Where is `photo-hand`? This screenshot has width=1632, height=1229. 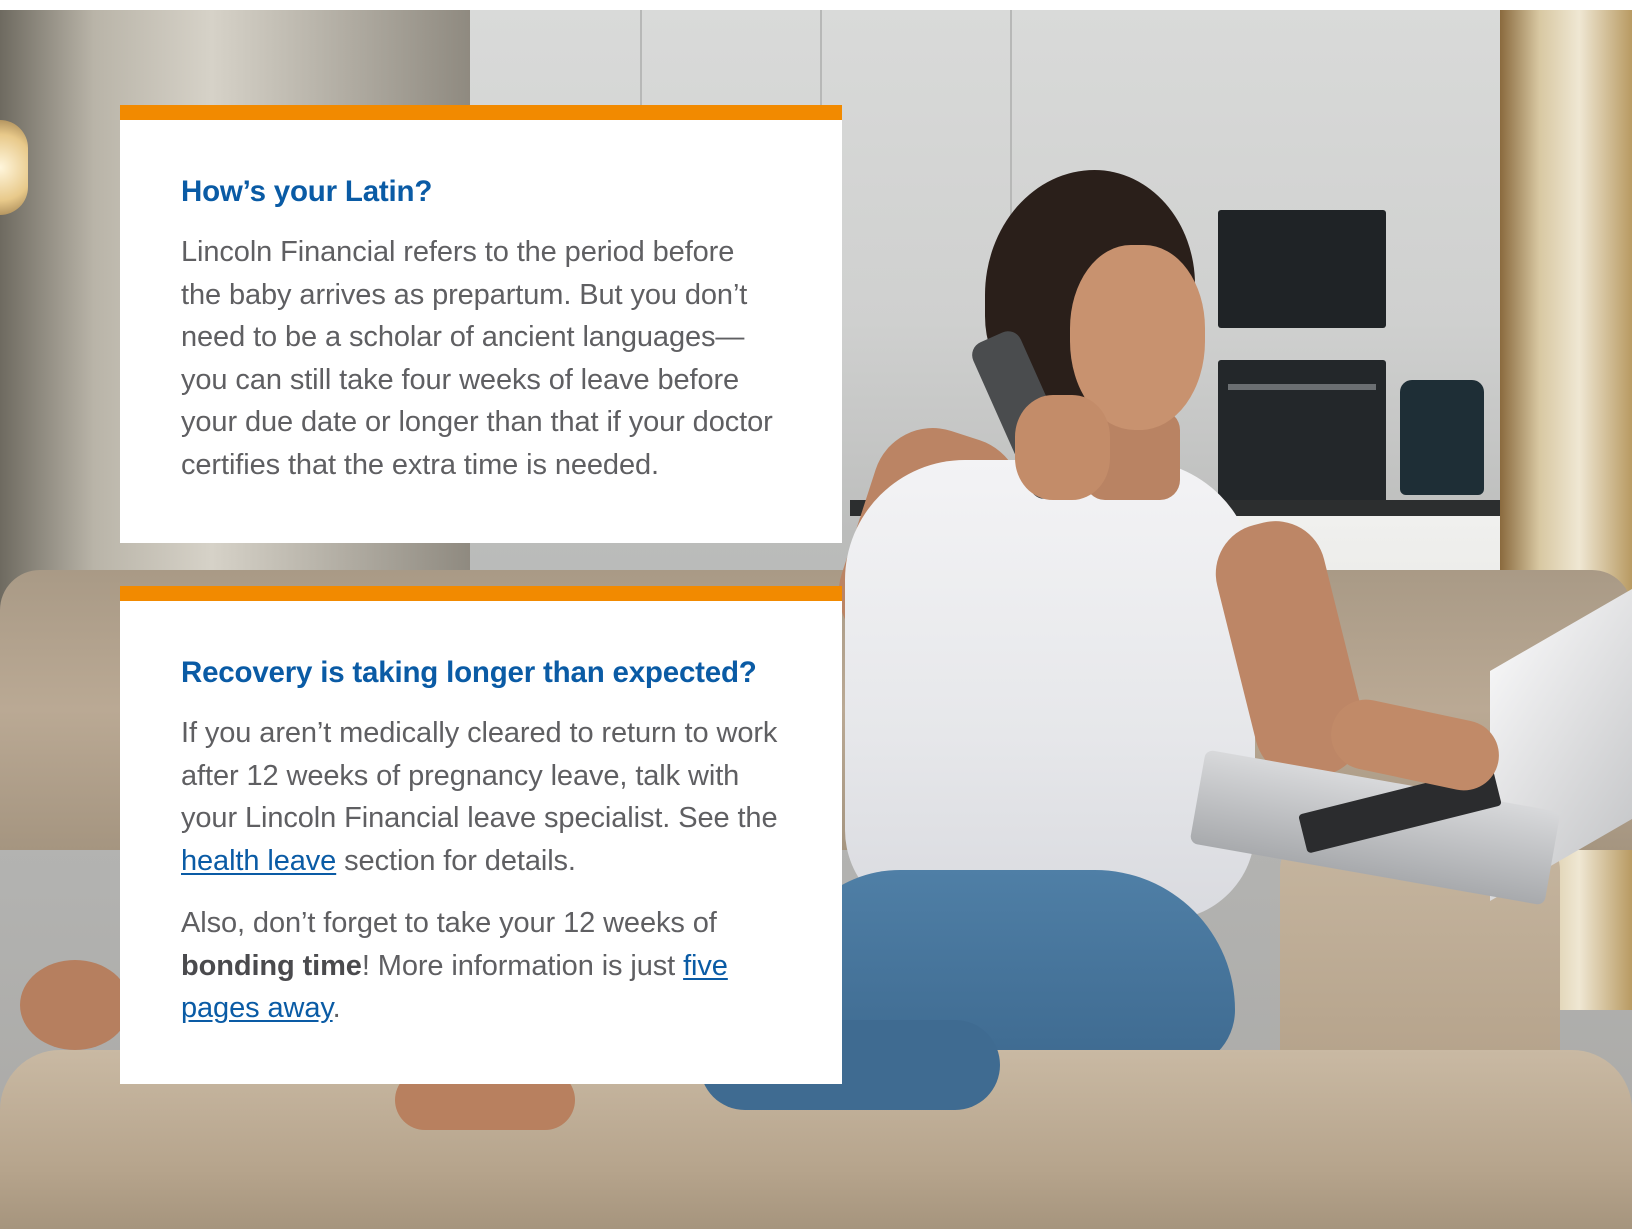 photo-hand is located at coordinates (1062, 447).